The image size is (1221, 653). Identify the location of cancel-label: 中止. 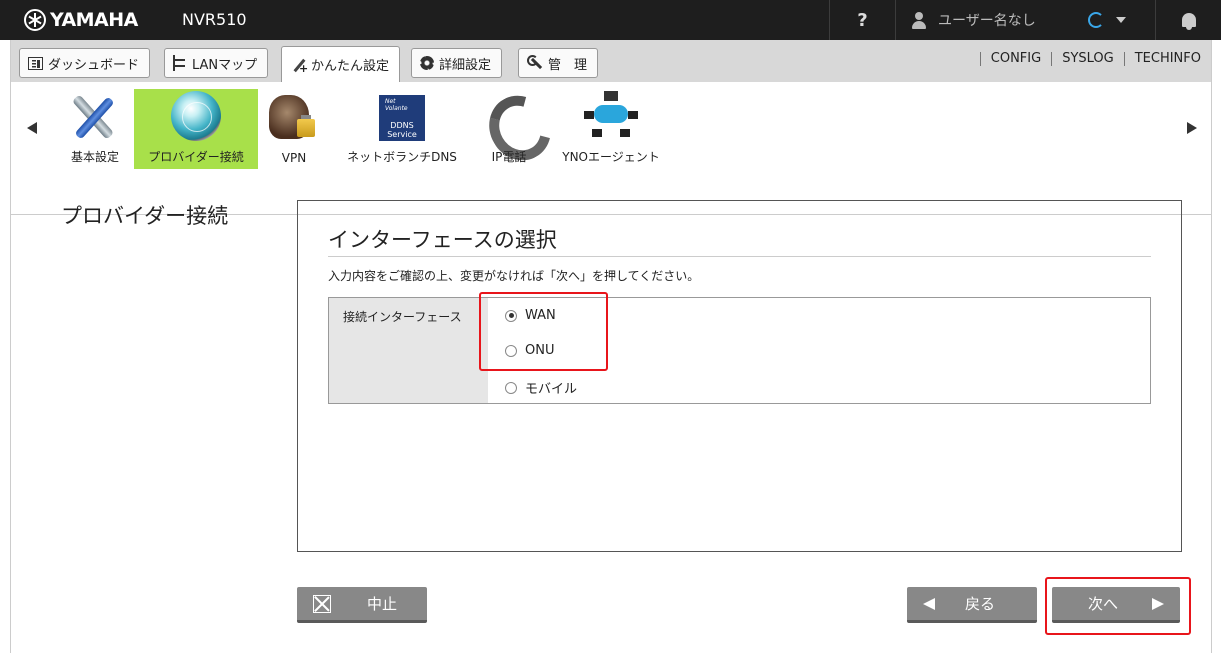
(382, 604).